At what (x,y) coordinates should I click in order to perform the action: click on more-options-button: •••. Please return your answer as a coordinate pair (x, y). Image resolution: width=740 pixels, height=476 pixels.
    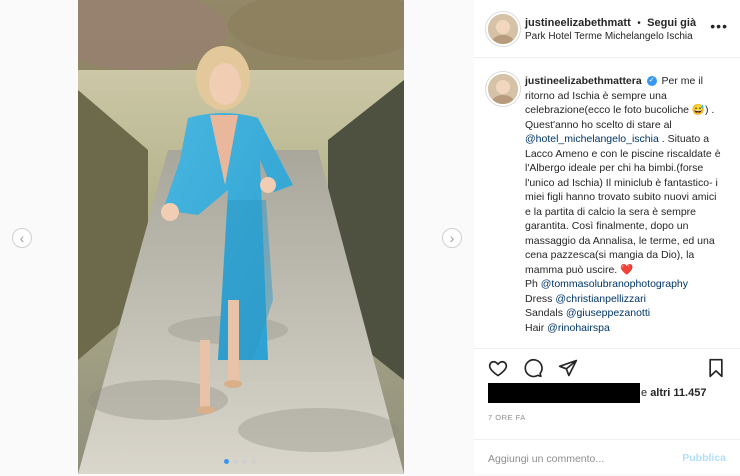
    Looking at the image, I should click on (719, 26).